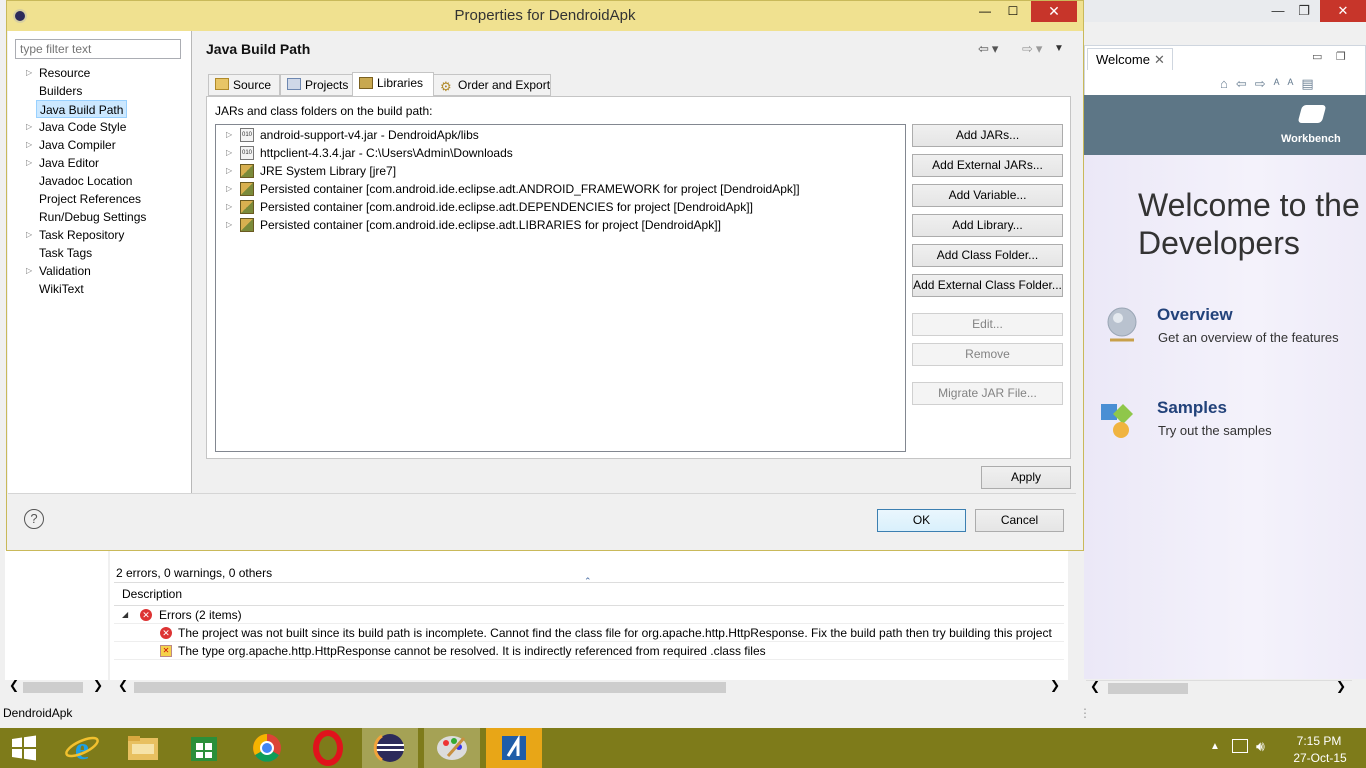  What do you see at coordinates (267, 748) in the screenshot?
I see `chrome-icon` at bounding box center [267, 748].